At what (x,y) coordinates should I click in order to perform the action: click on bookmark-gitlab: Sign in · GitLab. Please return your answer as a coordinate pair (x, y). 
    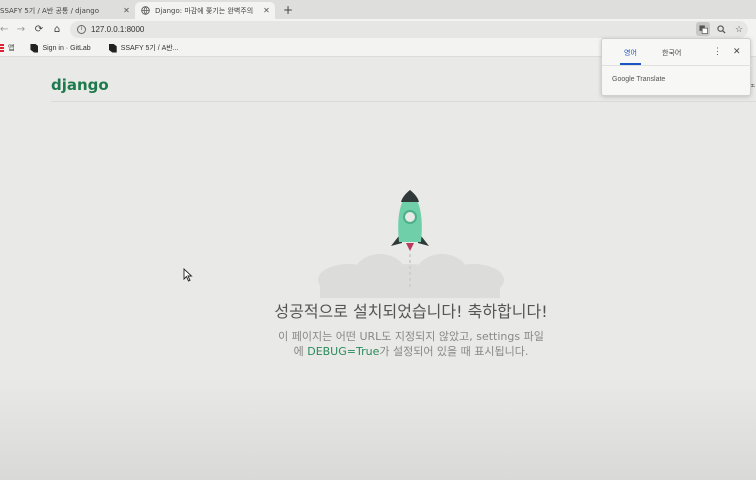
    Looking at the image, I should click on (60, 48).